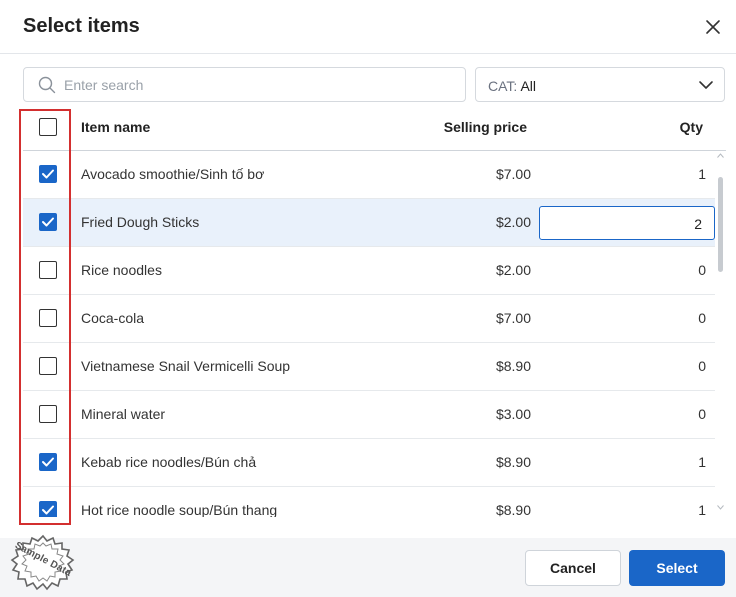  What do you see at coordinates (528, 86) in the screenshot?
I see `category-select-value: All` at bounding box center [528, 86].